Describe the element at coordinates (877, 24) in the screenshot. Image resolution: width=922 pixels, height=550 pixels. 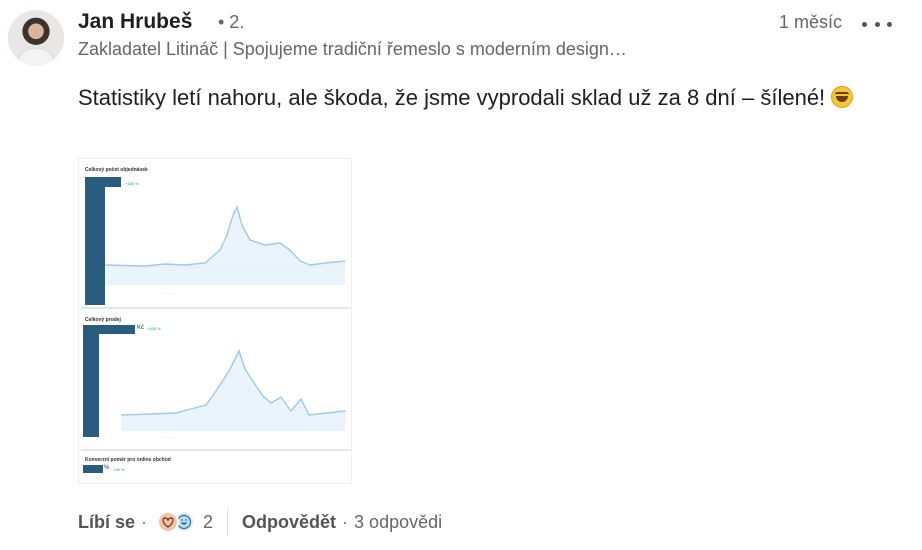
I see `more-options-button` at that location.